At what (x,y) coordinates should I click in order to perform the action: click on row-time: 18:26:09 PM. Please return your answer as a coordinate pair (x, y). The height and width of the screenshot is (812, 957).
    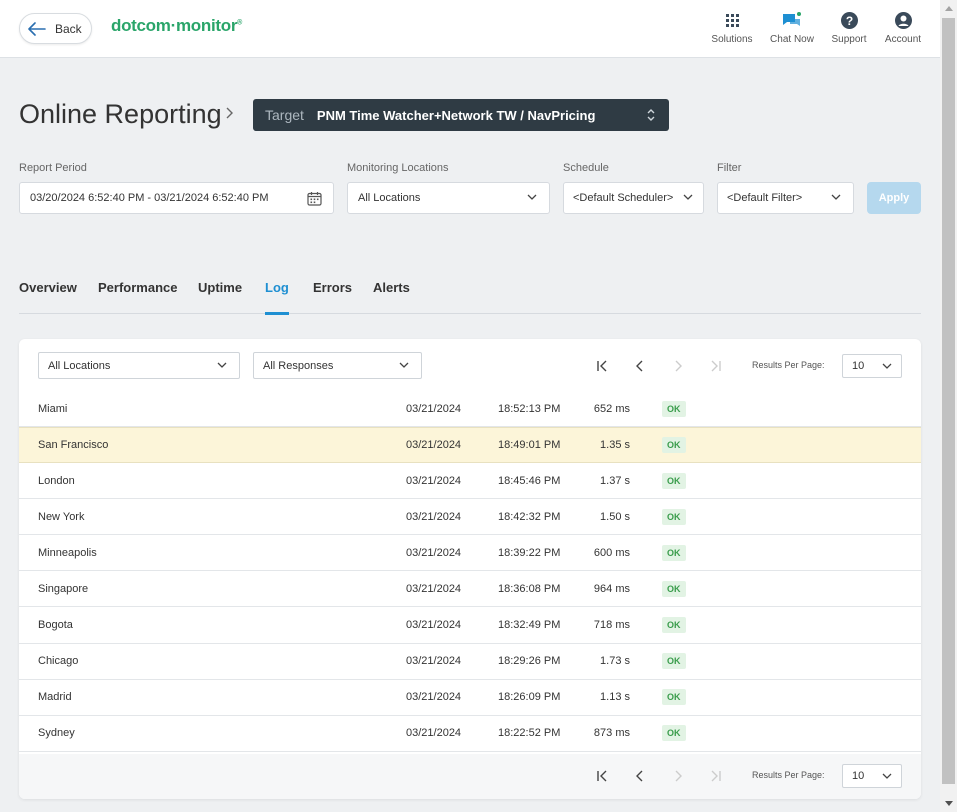
    Looking at the image, I should click on (529, 697).